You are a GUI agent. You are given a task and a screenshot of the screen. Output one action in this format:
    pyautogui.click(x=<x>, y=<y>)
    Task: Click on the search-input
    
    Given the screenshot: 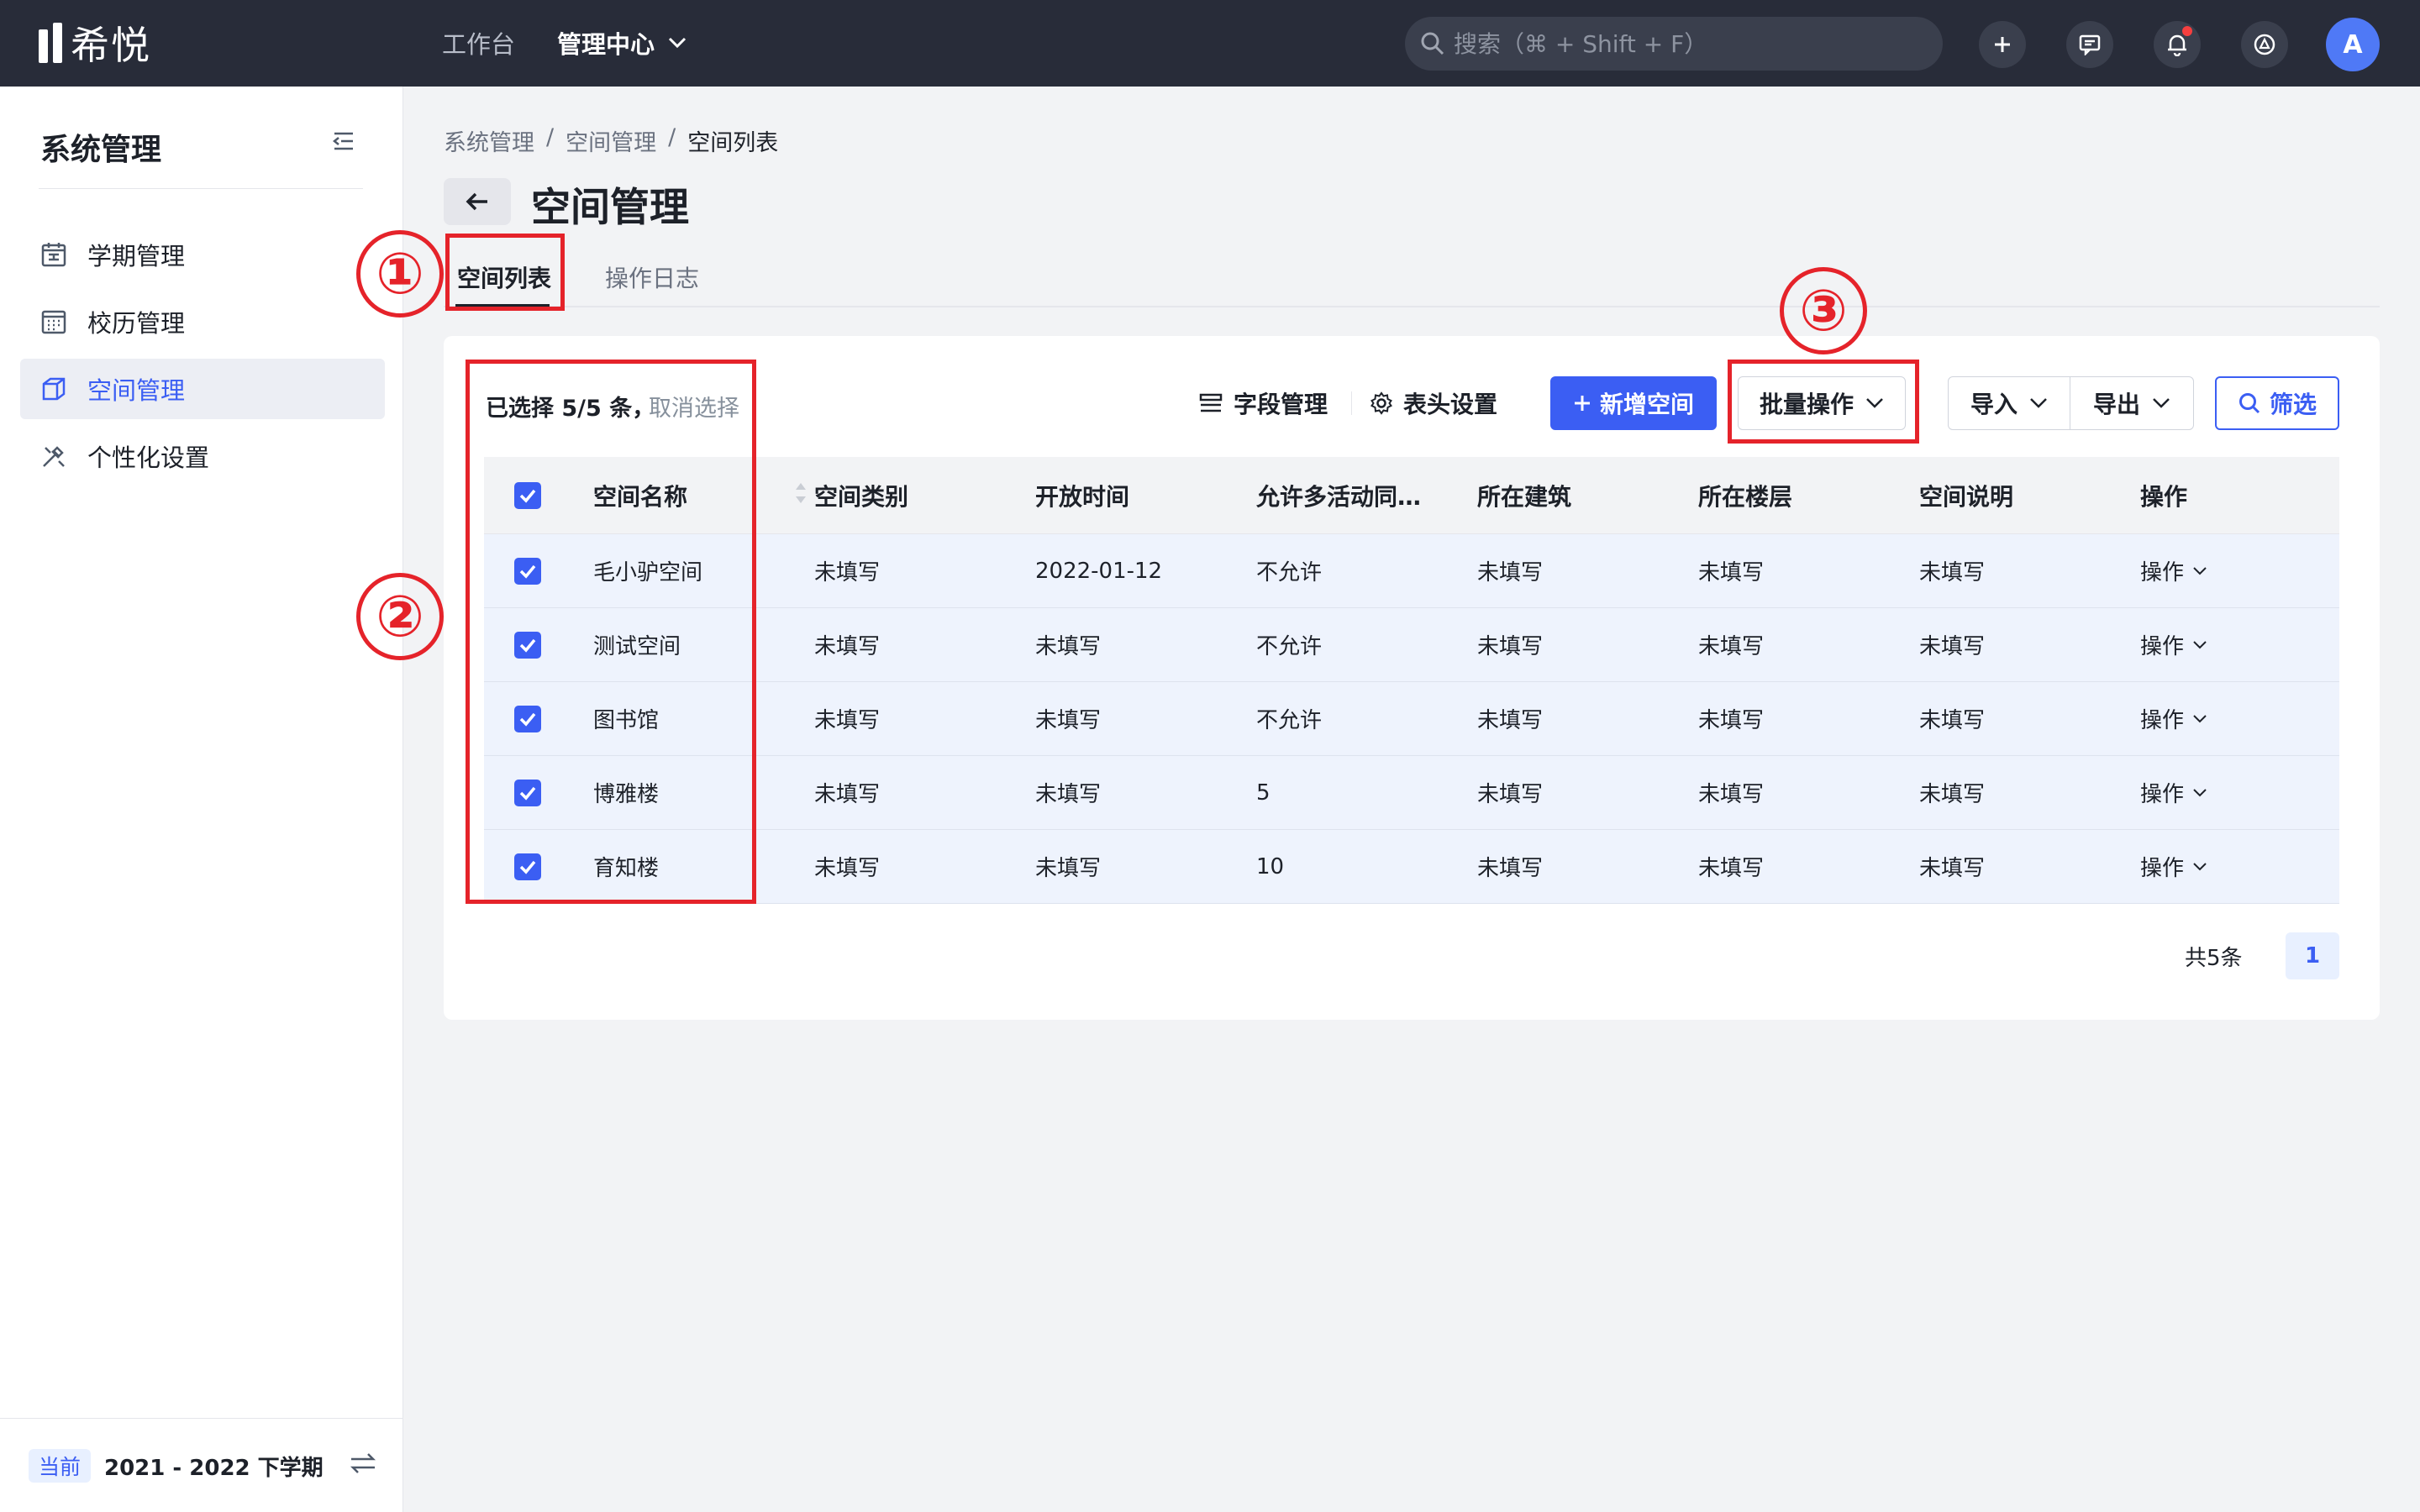 What is the action you would take?
    pyautogui.click(x=1689, y=43)
    